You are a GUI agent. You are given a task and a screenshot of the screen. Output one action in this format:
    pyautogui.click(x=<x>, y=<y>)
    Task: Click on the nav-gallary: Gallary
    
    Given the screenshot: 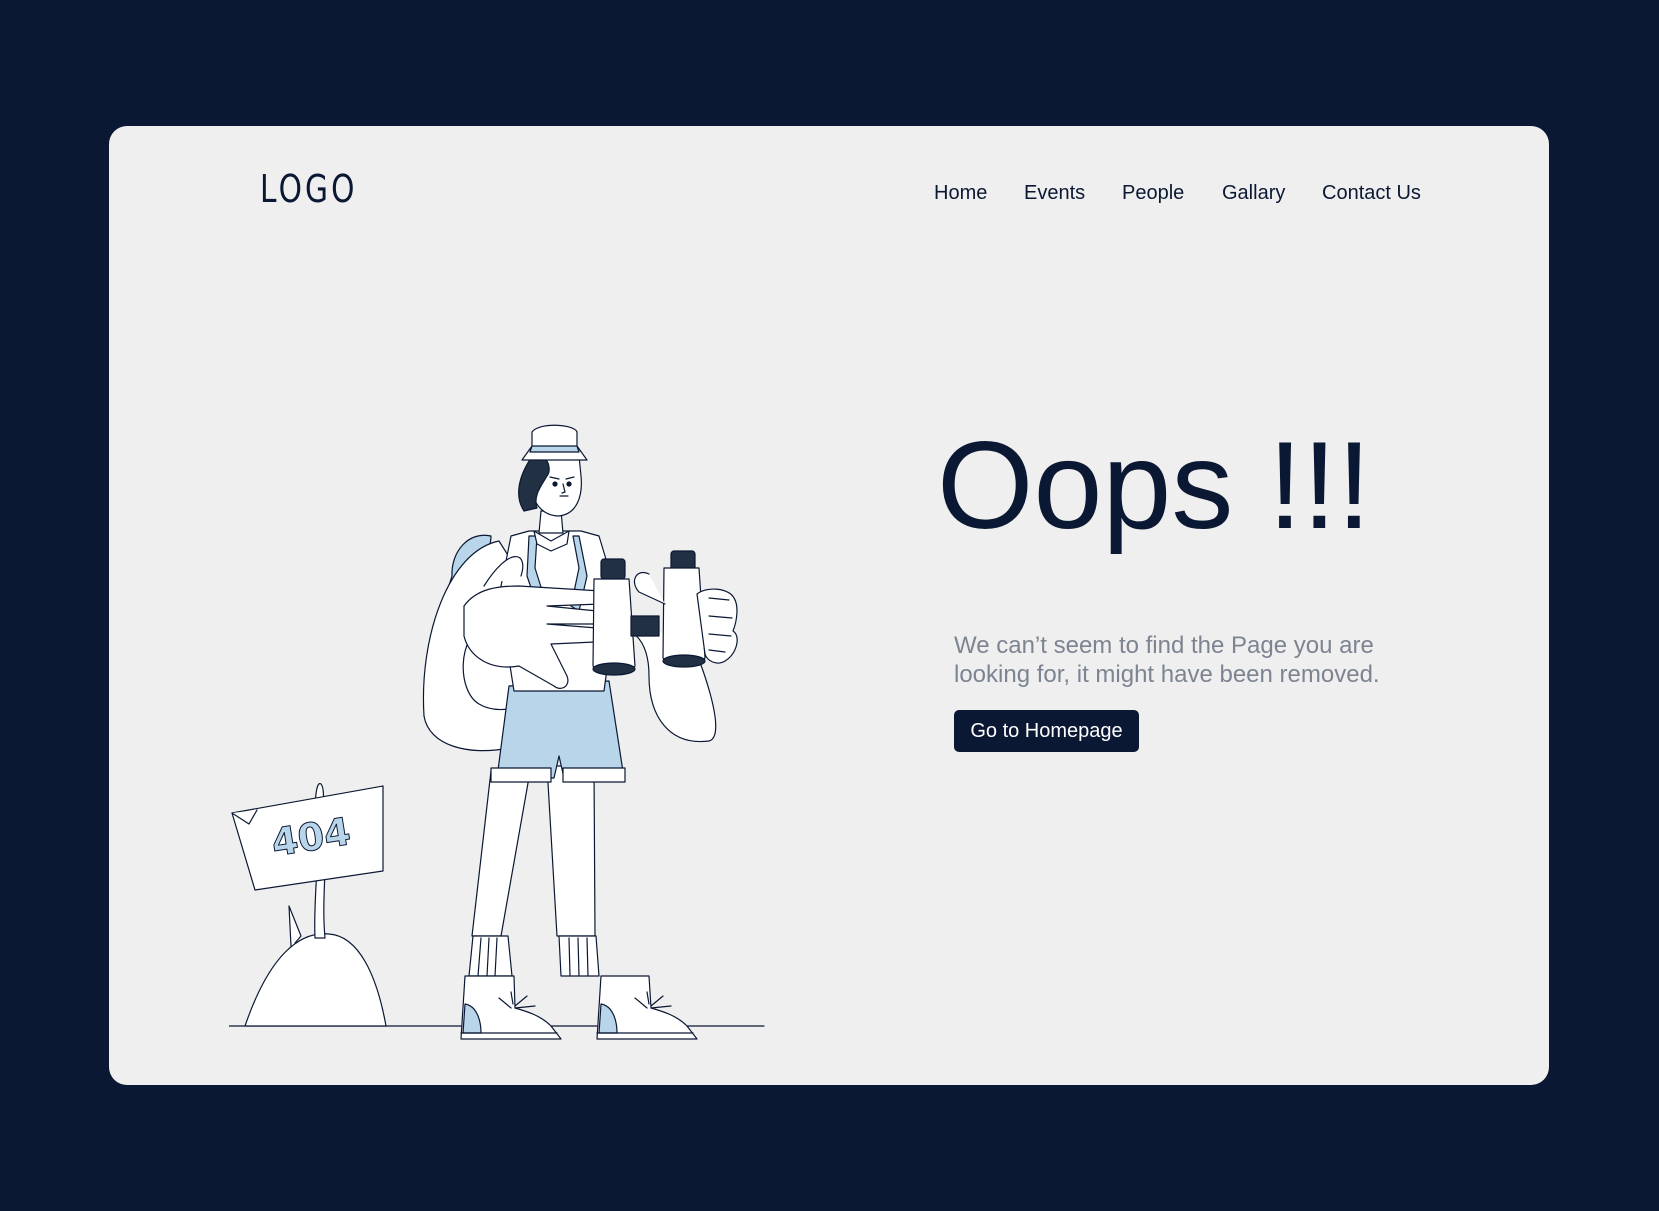 What is the action you would take?
    pyautogui.click(x=1253, y=193)
    